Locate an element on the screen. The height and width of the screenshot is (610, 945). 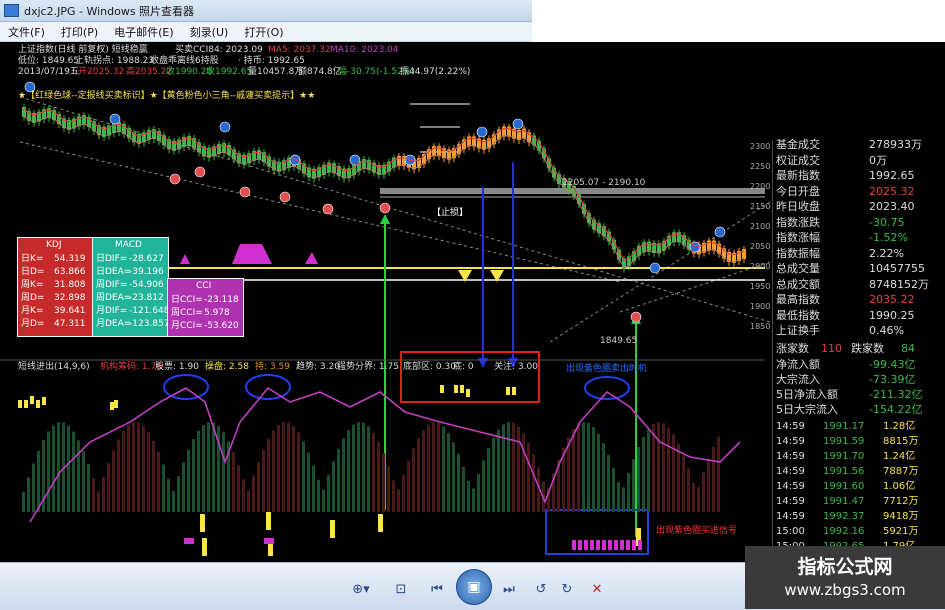
tick-time: 14:59 is located at coordinates (790, 486).